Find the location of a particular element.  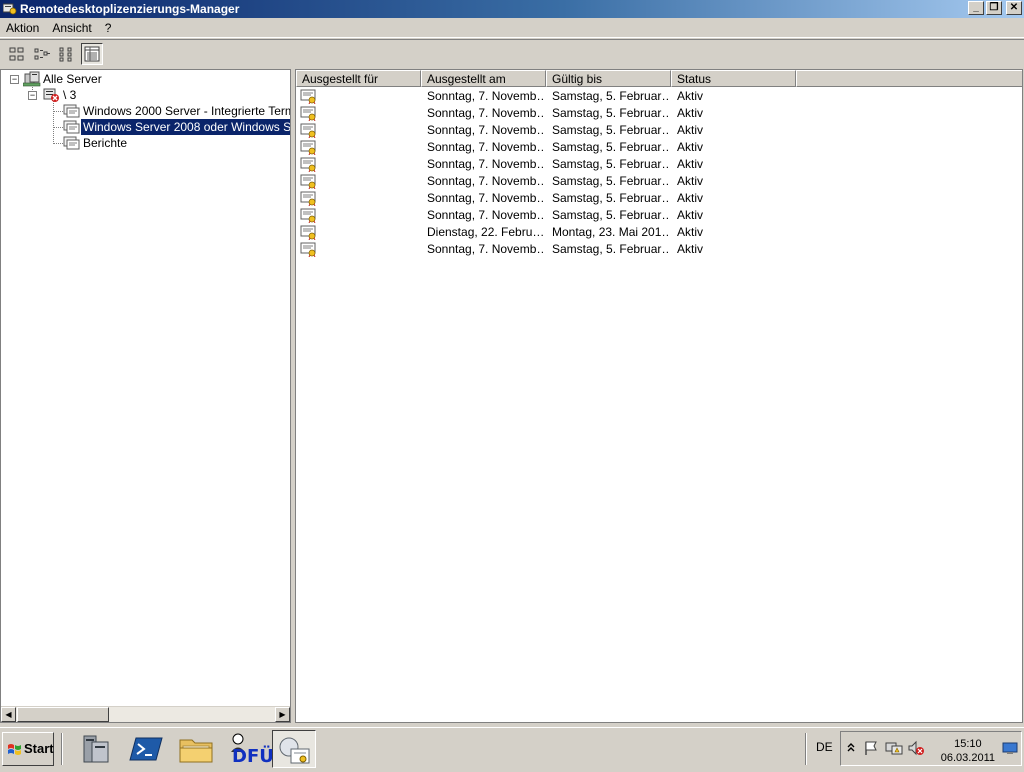

menu-help: ? is located at coordinates (108, 28).